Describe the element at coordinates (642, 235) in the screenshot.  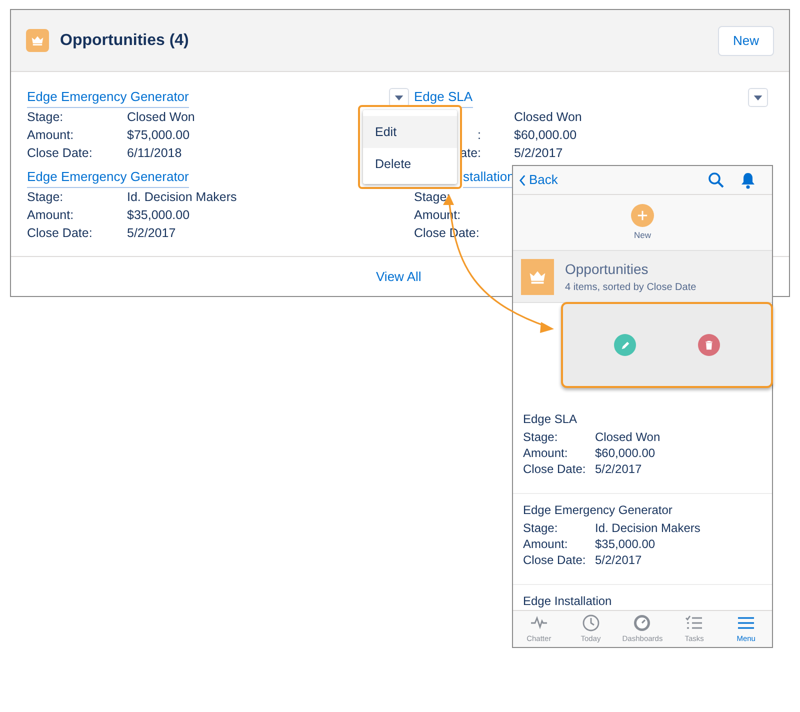
I see `action-label: New` at that location.